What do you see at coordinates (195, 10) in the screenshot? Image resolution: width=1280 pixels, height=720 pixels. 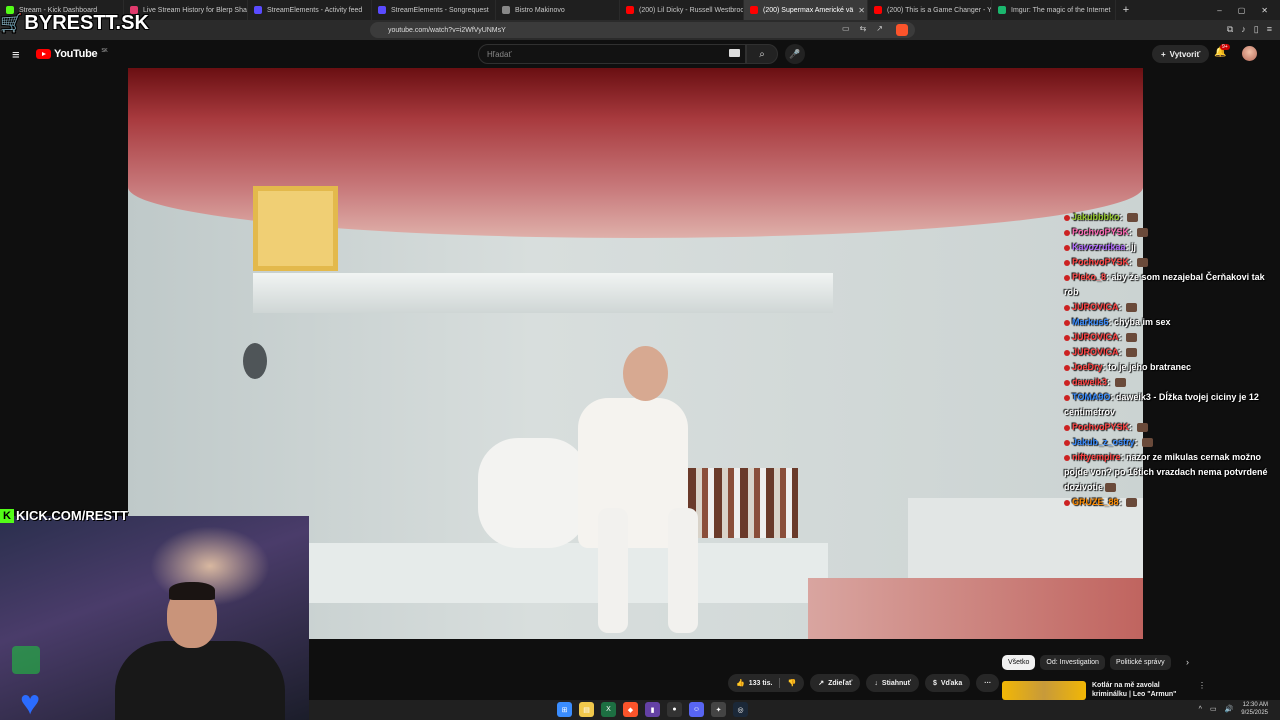 I see `tab-title: Live Stream History for Blerp Shares` at bounding box center [195, 10].